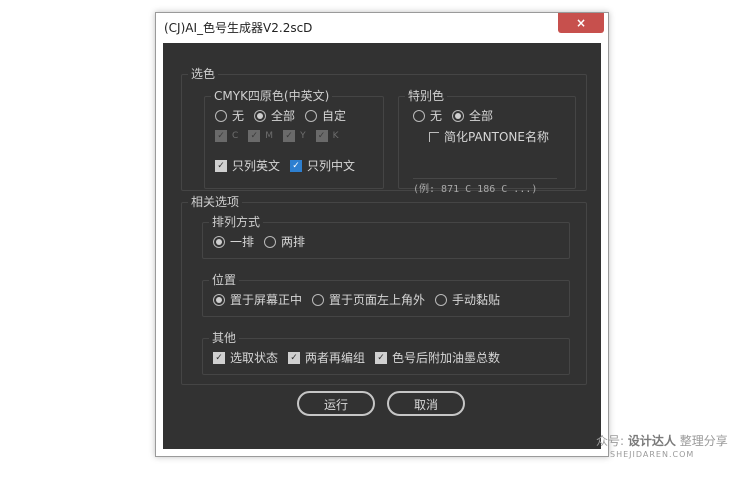  Describe the element at coordinates (336, 403) in the screenshot. I see `run-button: 运行` at that location.